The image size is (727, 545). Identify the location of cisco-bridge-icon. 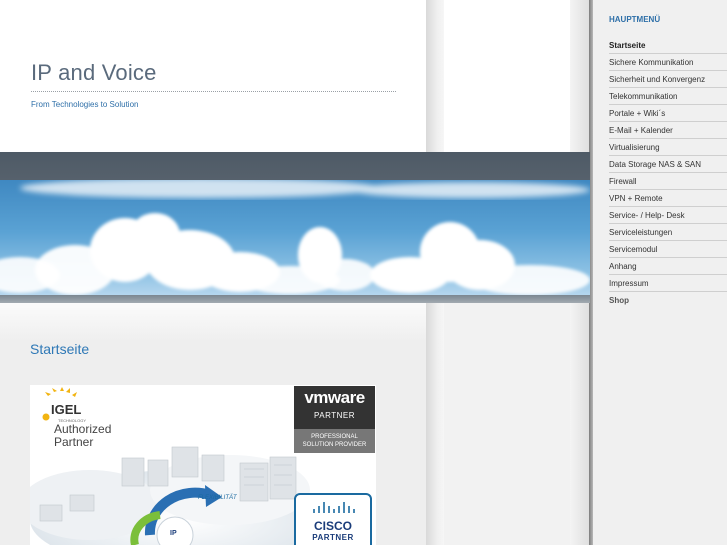
(334, 507).